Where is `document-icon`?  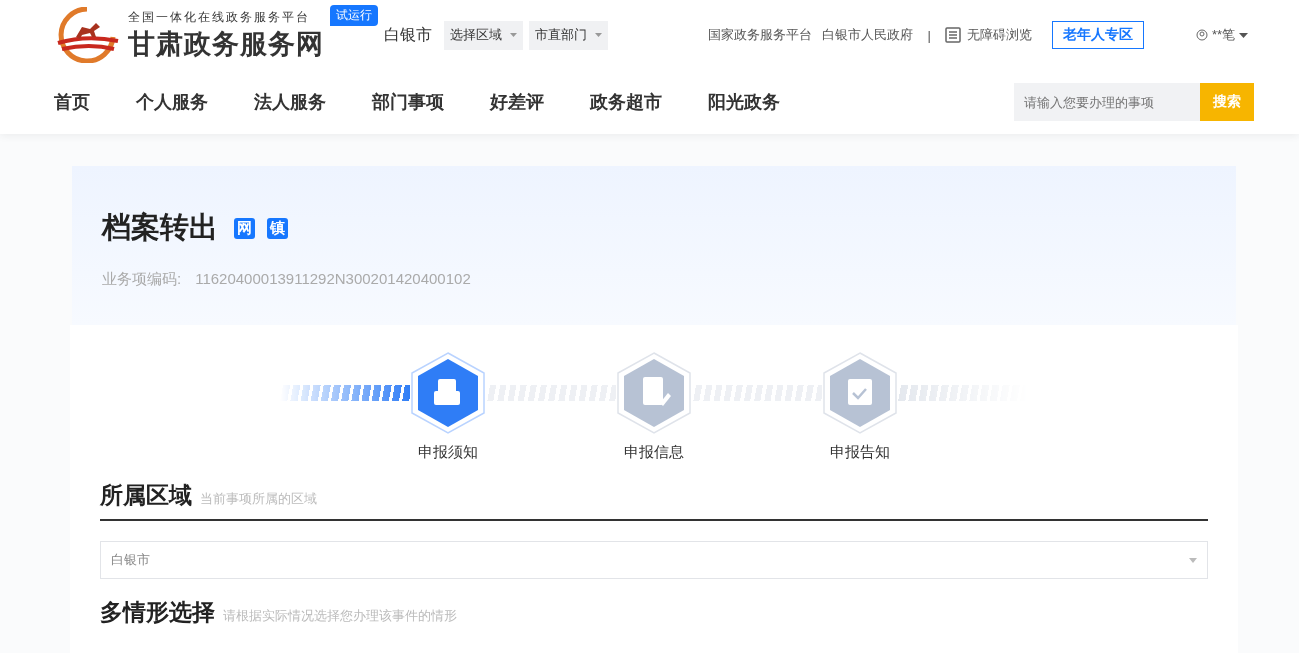
document-icon is located at coordinates (952, 35).